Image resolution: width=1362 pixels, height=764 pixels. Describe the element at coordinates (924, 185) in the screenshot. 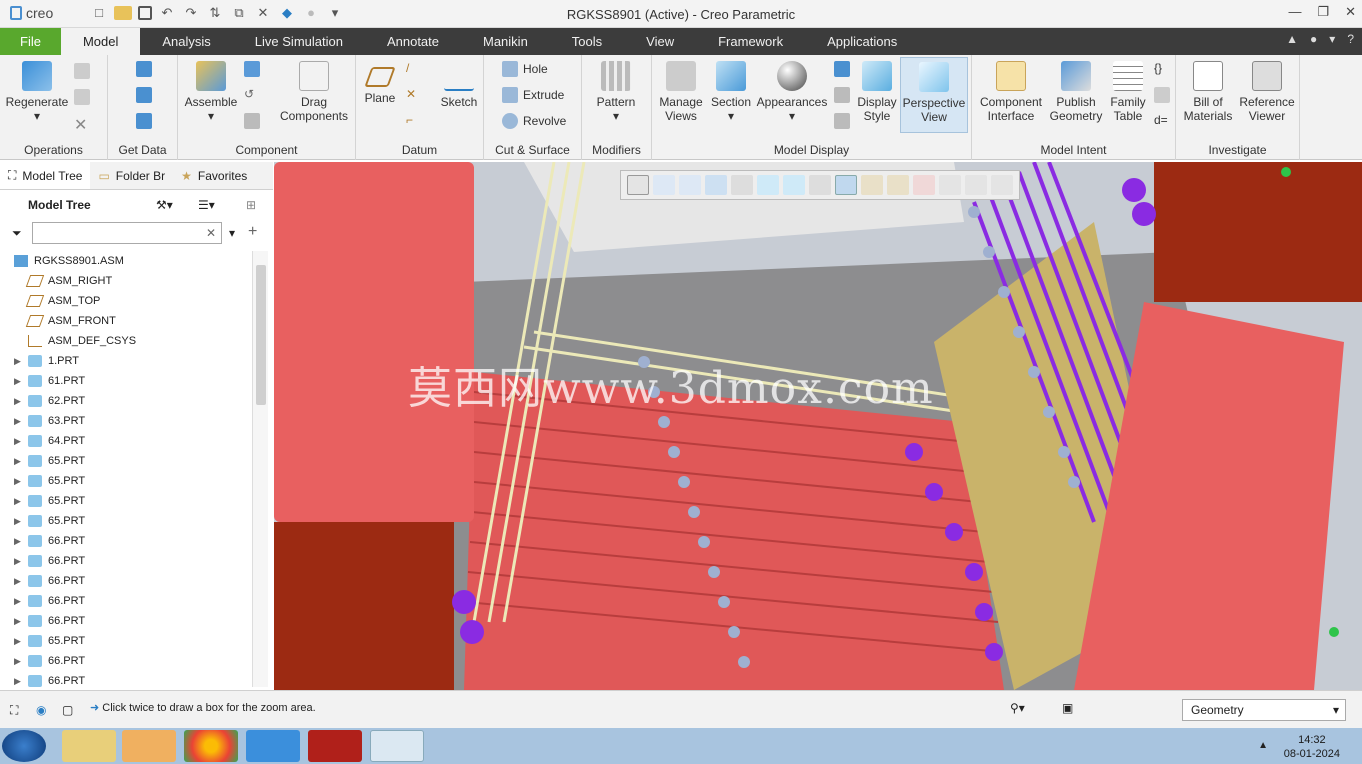

I see `spin-center-icon` at that location.